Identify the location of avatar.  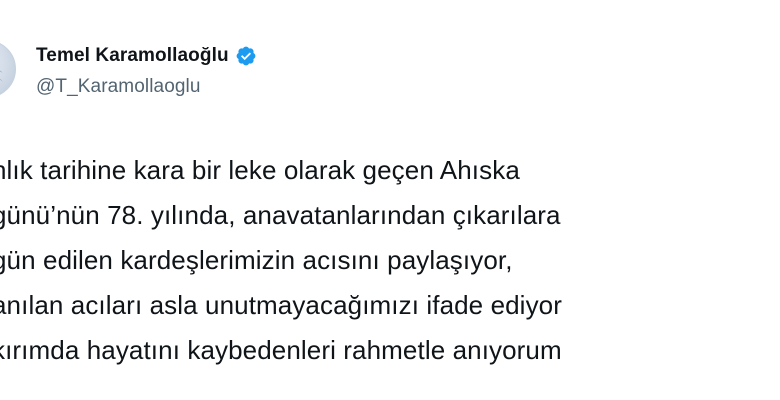
(8, 69).